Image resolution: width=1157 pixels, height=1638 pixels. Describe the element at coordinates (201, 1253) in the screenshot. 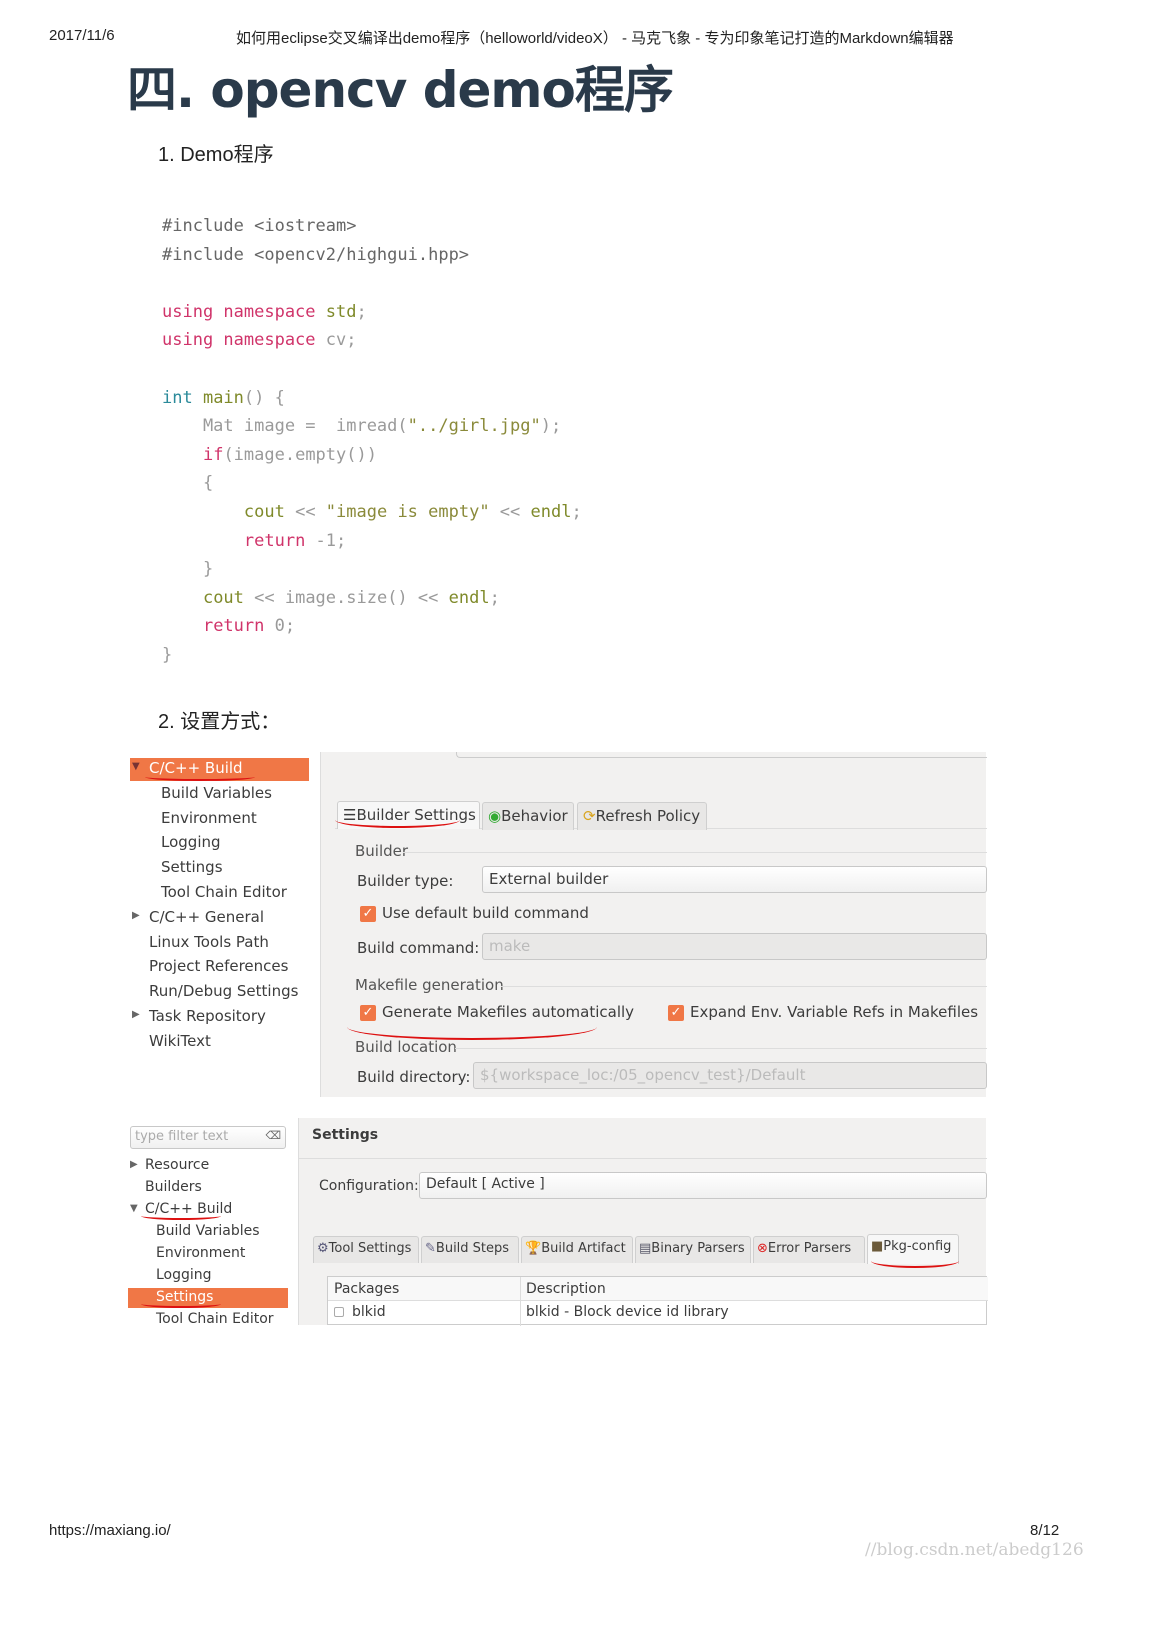

I see `tree-item-label: Environment` at that location.